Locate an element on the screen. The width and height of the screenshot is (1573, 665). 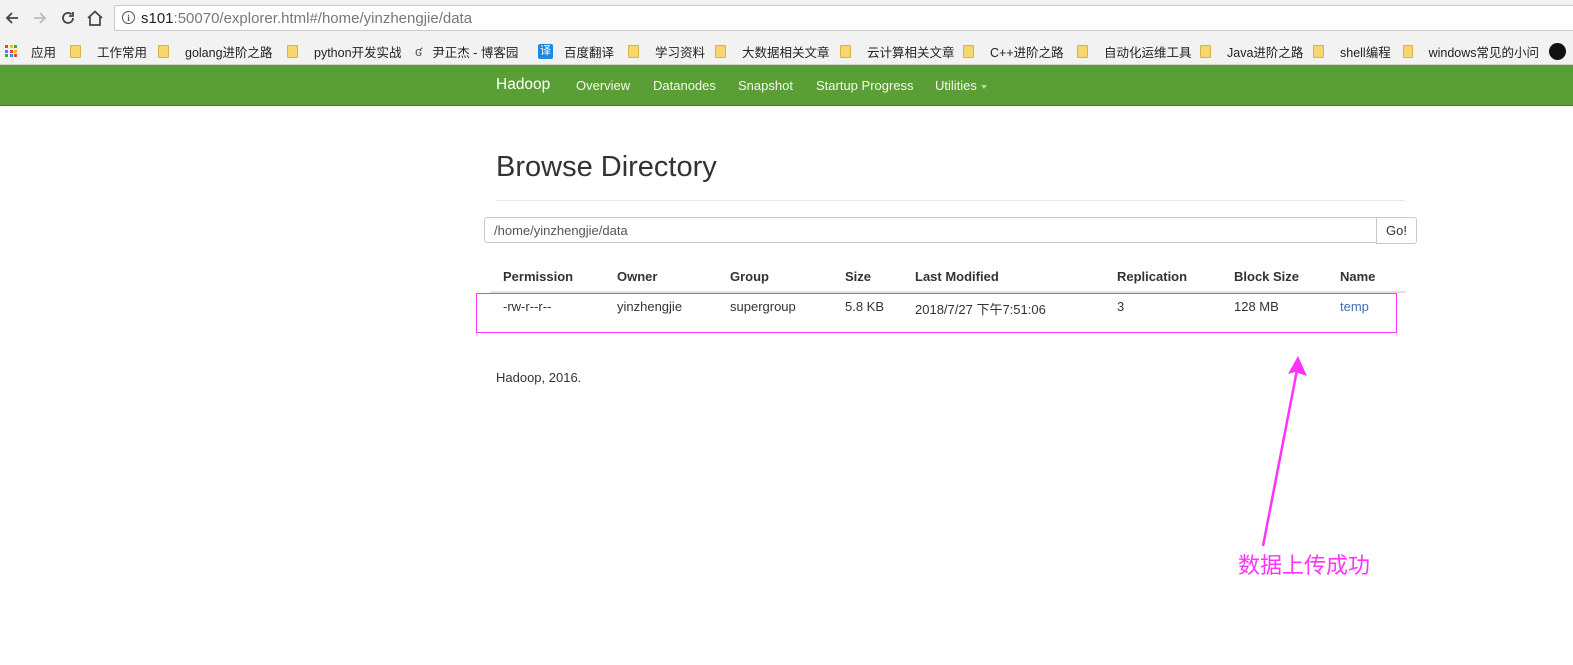
bookmark-label: 尹正杰 - 博客园 is located at coordinates (475, 52).